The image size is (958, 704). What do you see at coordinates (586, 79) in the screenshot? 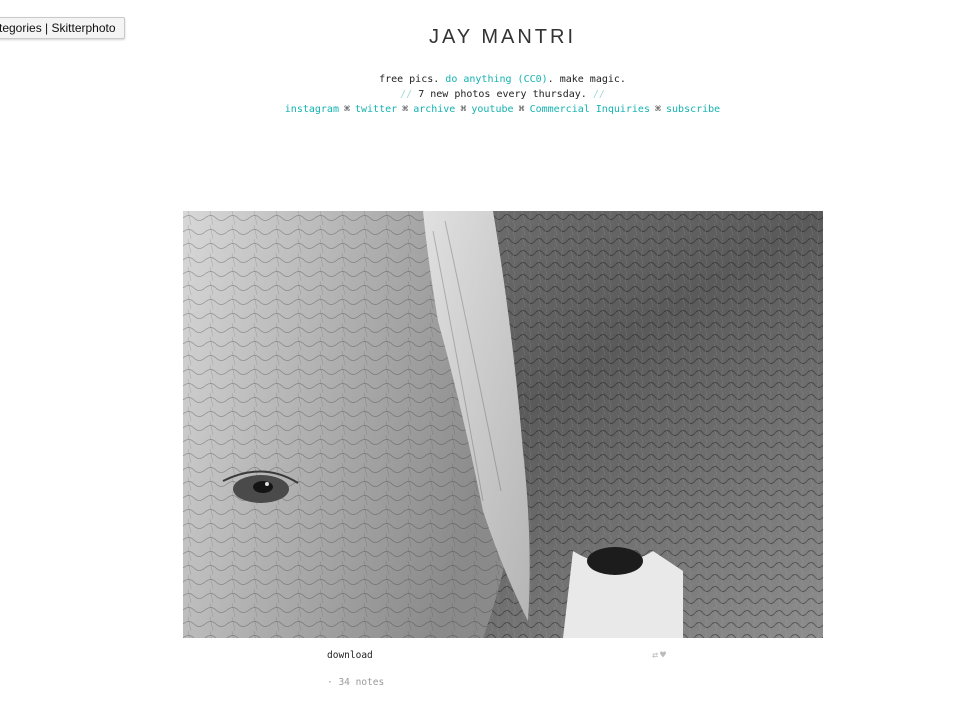
I see `tagline-text-end: . make magic.` at bounding box center [586, 79].